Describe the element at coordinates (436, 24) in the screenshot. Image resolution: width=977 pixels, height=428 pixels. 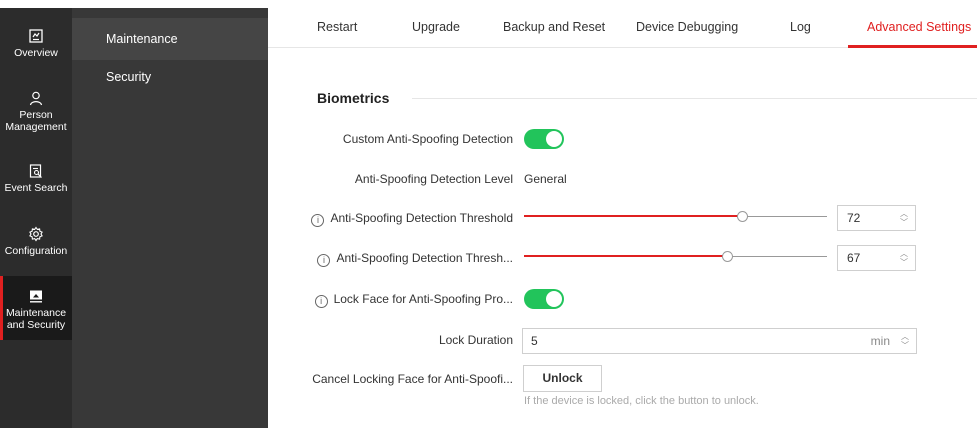
I see `tab-upgrade: Upgrade` at that location.